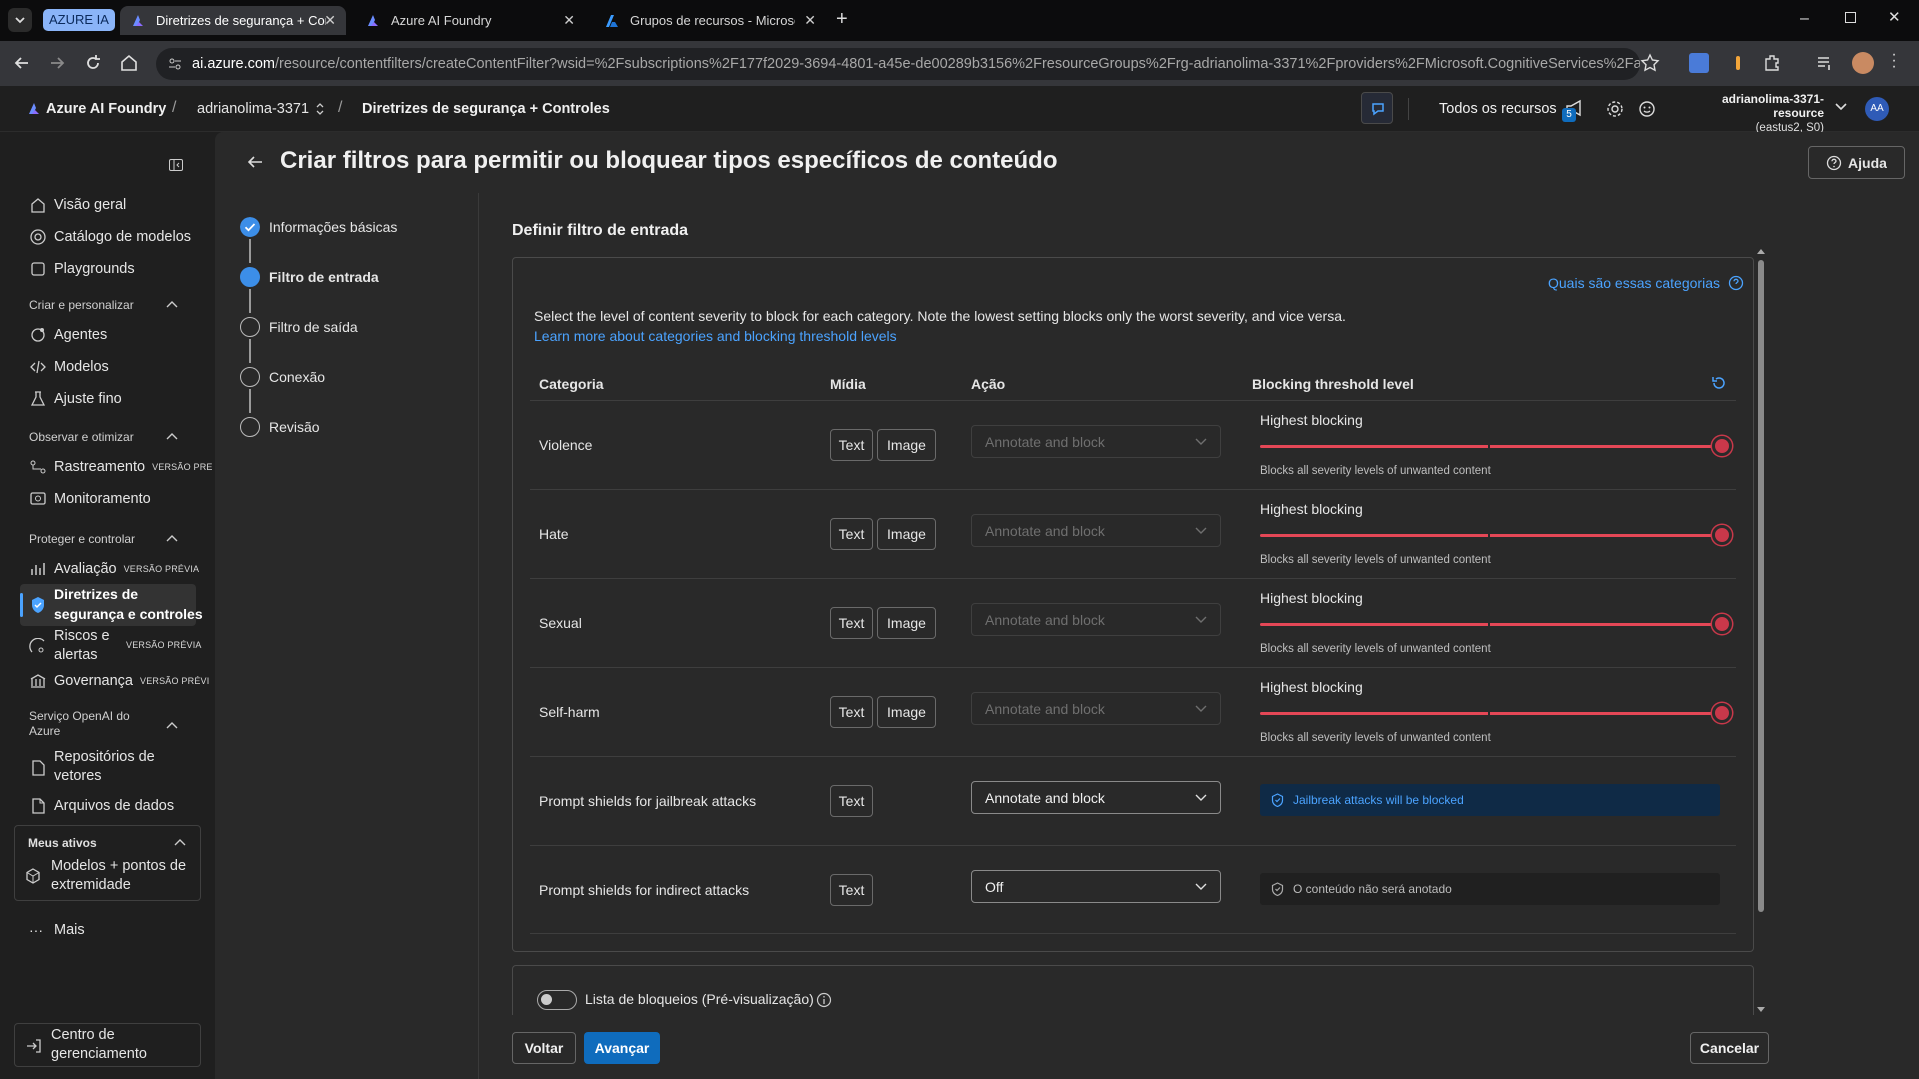 This screenshot has height=1079, width=1919. Describe the element at coordinates (114, 335) in the screenshot. I see `sidebar-item-agents: Agentes` at that location.